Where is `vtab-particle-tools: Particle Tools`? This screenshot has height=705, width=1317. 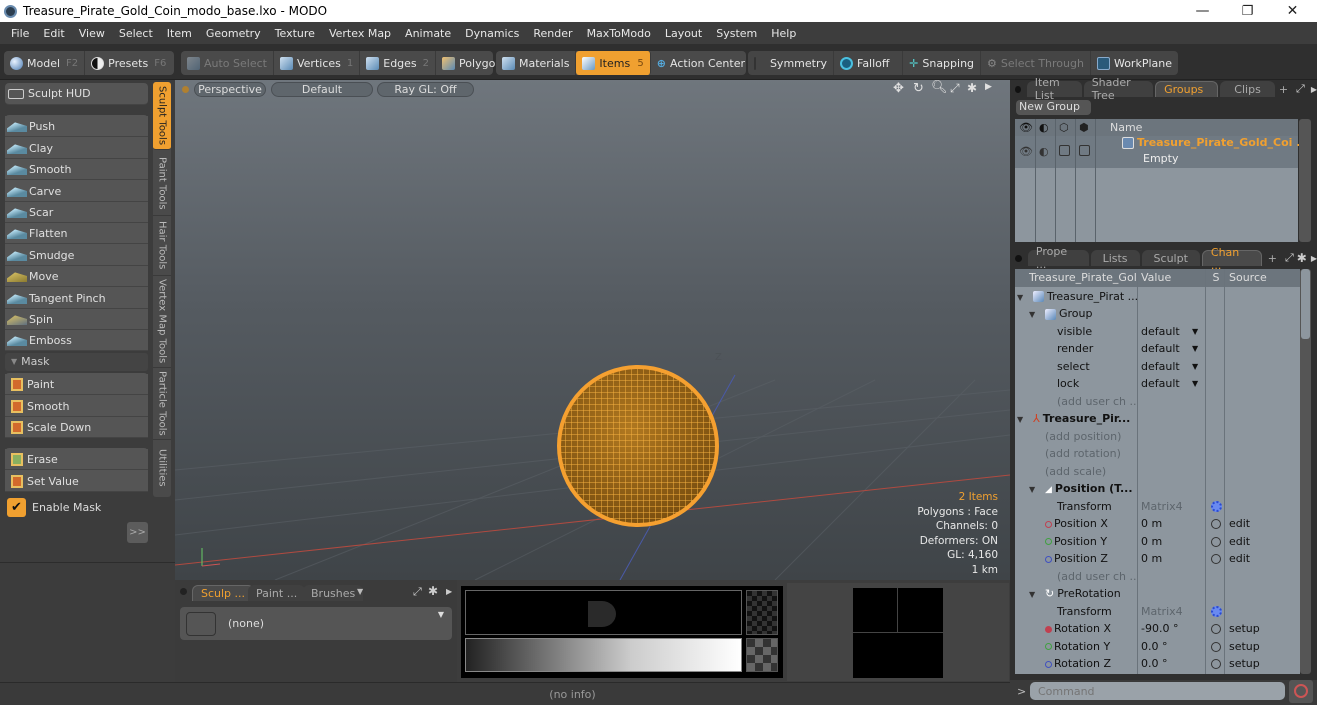
vtab-particle-tools: Particle Tools is located at coordinates (162, 404).